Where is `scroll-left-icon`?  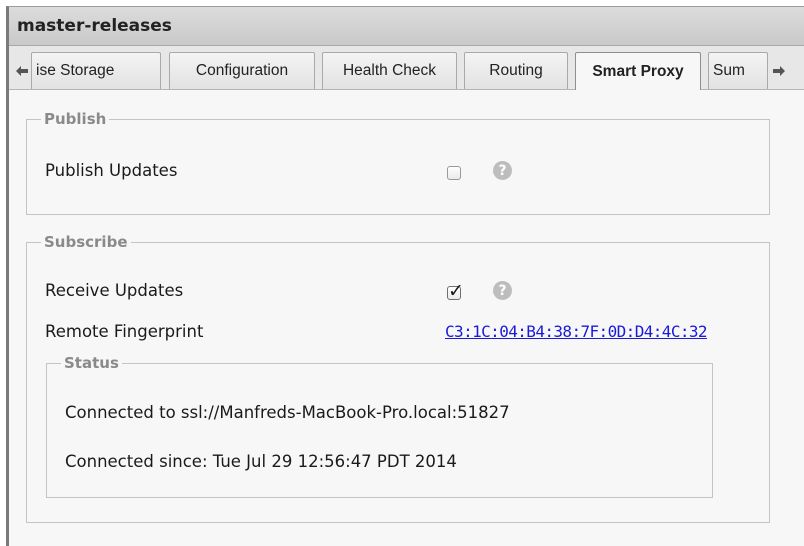
scroll-left-icon is located at coordinates (22, 70).